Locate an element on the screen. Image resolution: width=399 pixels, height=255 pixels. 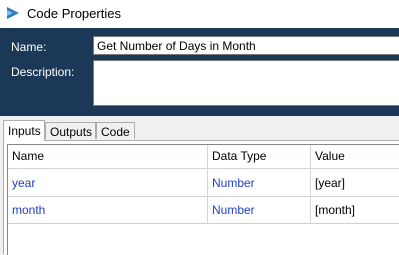
table-row: year Number [year] is located at coordinates (203, 183).